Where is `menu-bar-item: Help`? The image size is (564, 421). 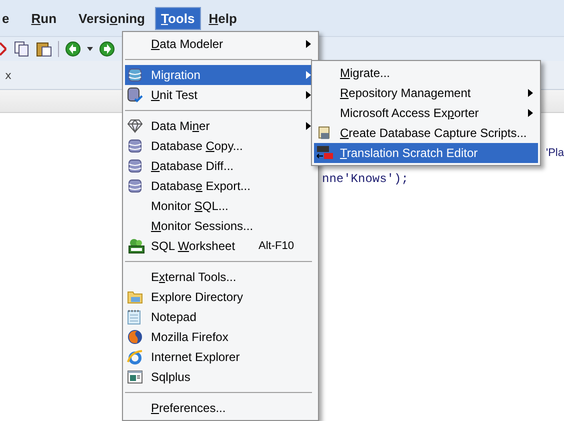 menu-bar-item: Help is located at coordinates (222, 18).